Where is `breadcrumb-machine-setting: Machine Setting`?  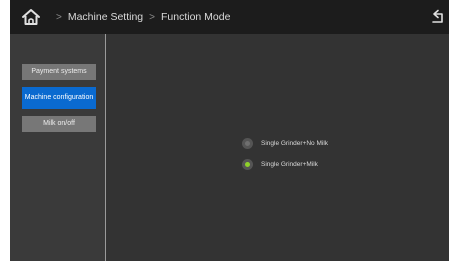 breadcrumb-machine-setting: Machine Setting is located at coordinates (105, 17).